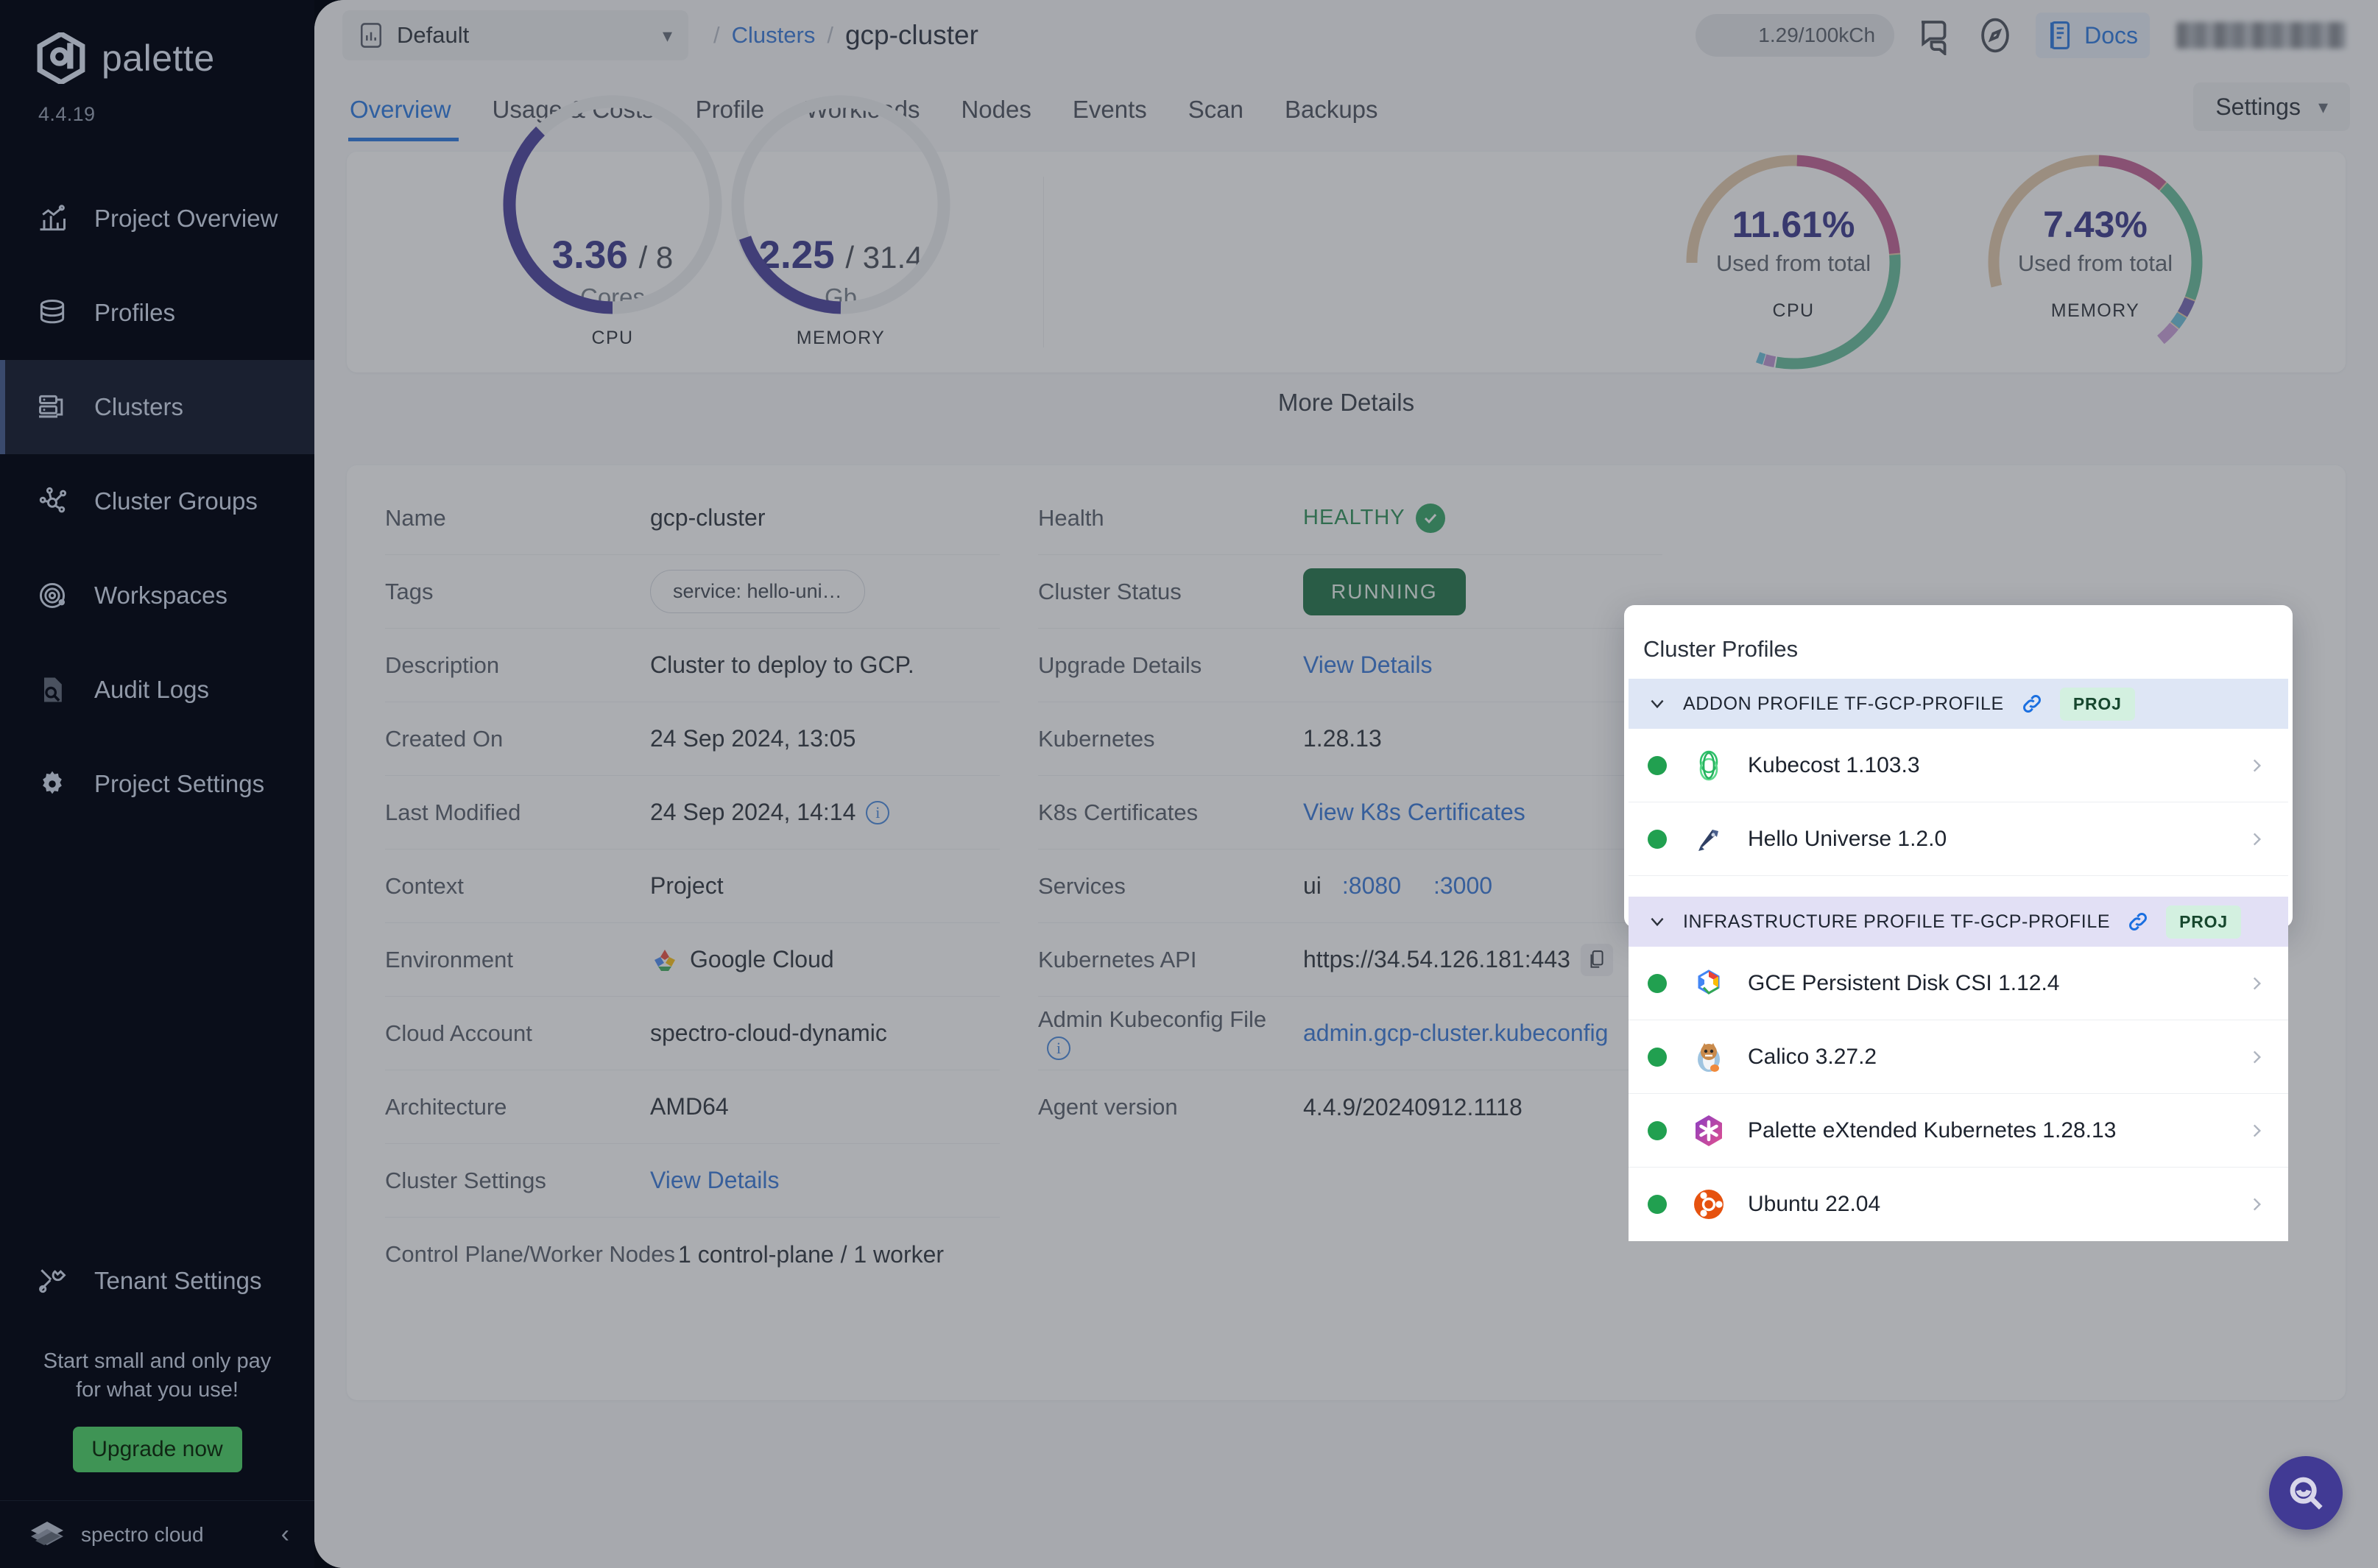 This screenshot has height=1568, width=2378. I want to click on profile-pack-row: Calico 3.27.2, so click(1958, 1057).